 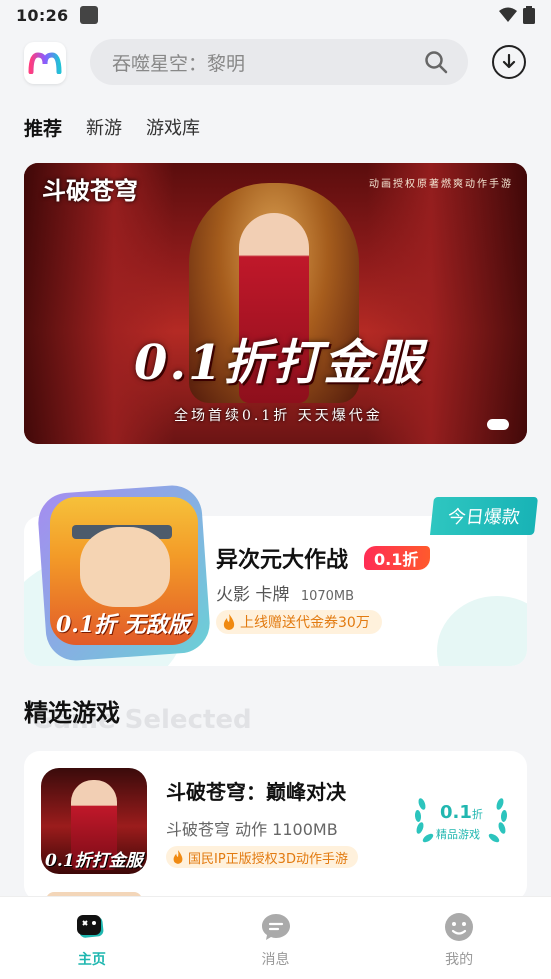 What do you see at coordinates (90, 190) in the screenshot?
I see `banner-game-logo: 斗破苍穹` at bounding box center [90, 190].